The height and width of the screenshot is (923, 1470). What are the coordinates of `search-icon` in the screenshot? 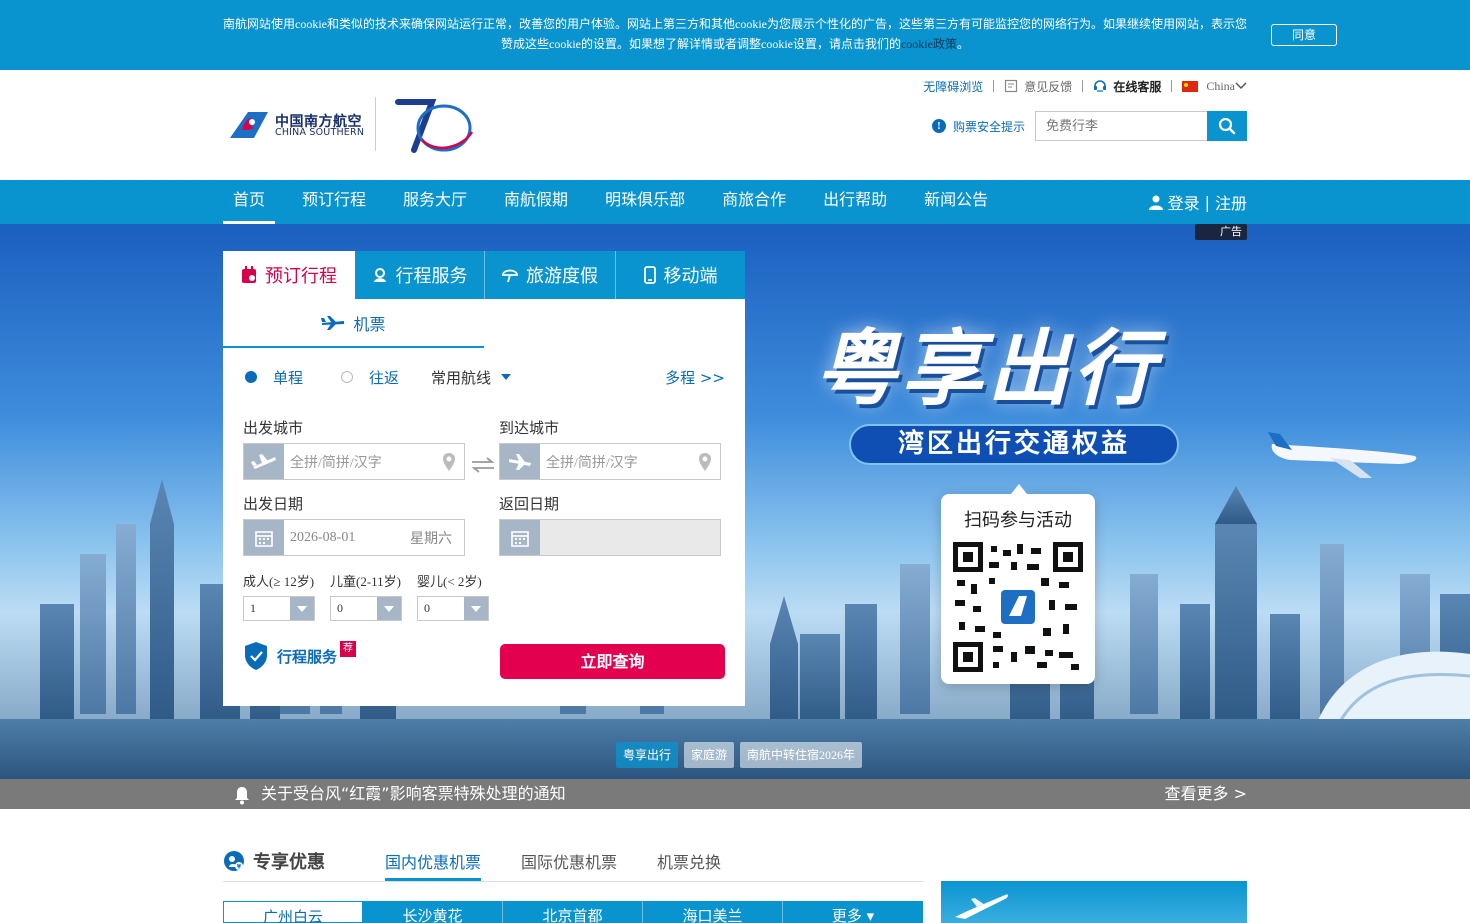 It's located at (1227, 126).